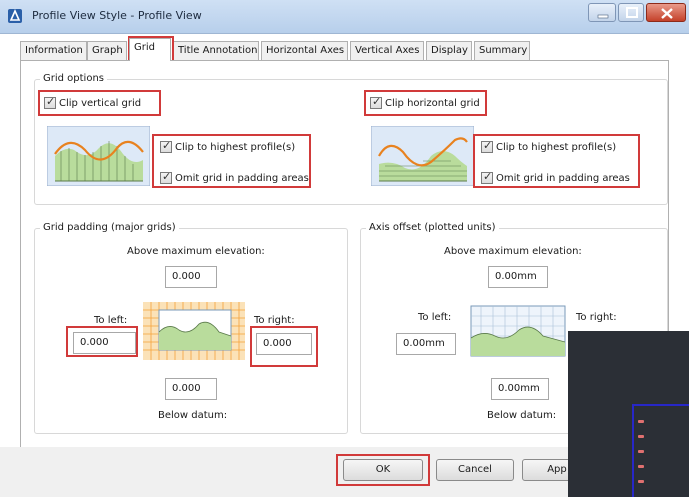 Image resolution: width=689 pixels, height=497 pixels. Describe the element at coordinates (274, 320) in the screenshot. I see `gp-right-label: To right:` at that location.